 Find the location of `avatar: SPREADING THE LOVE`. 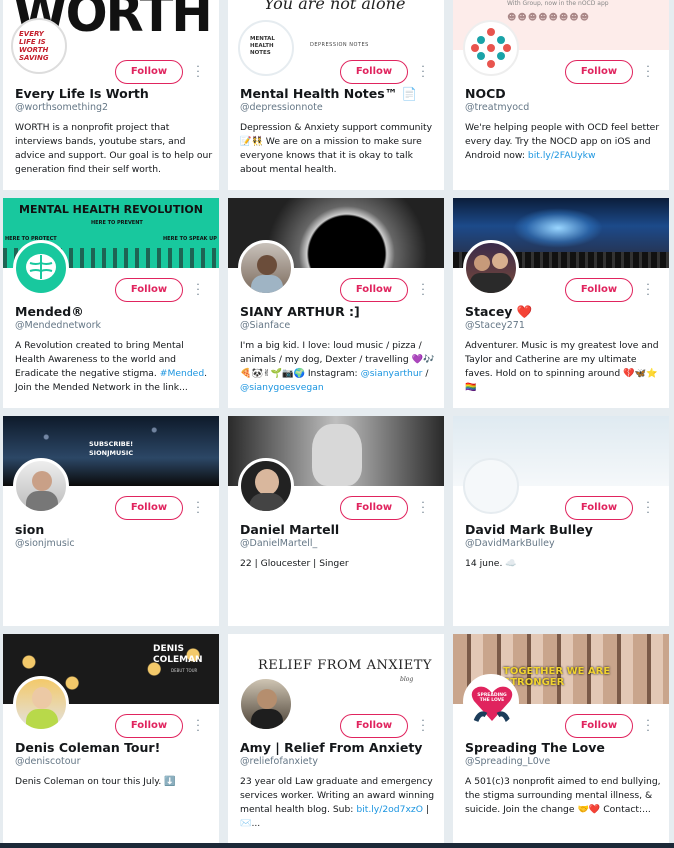

avatar: SPREADING THE LOVE is located at coordinates (491, 702).